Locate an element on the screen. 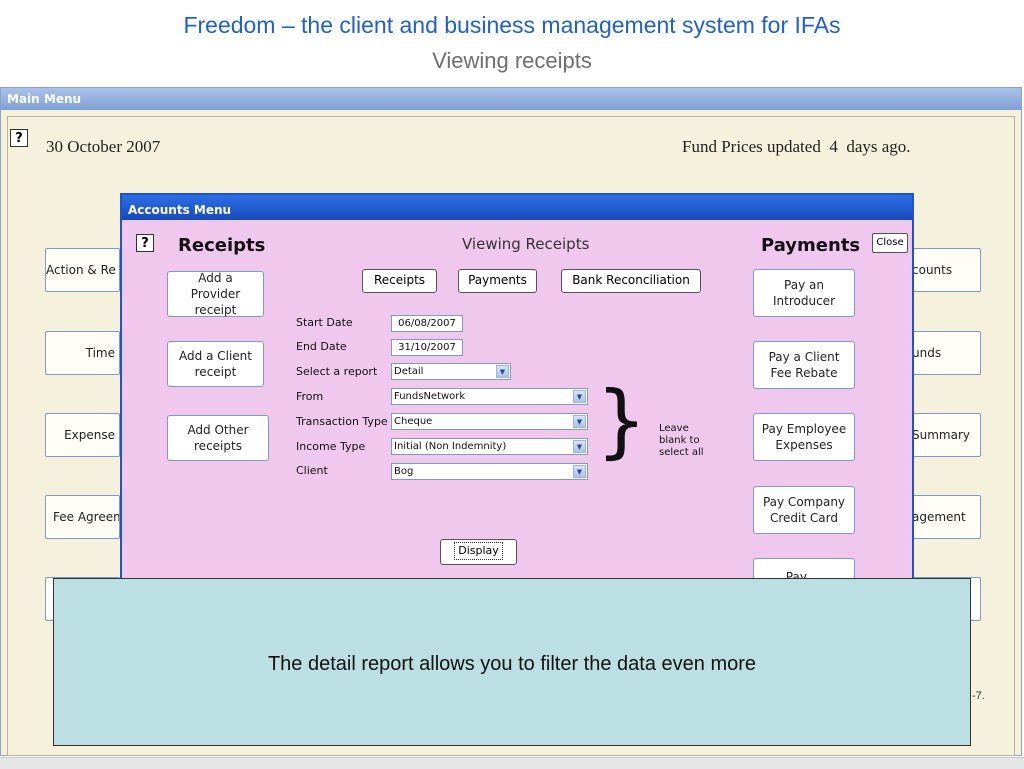  display-button: Display is located at coordinates (478, 552).